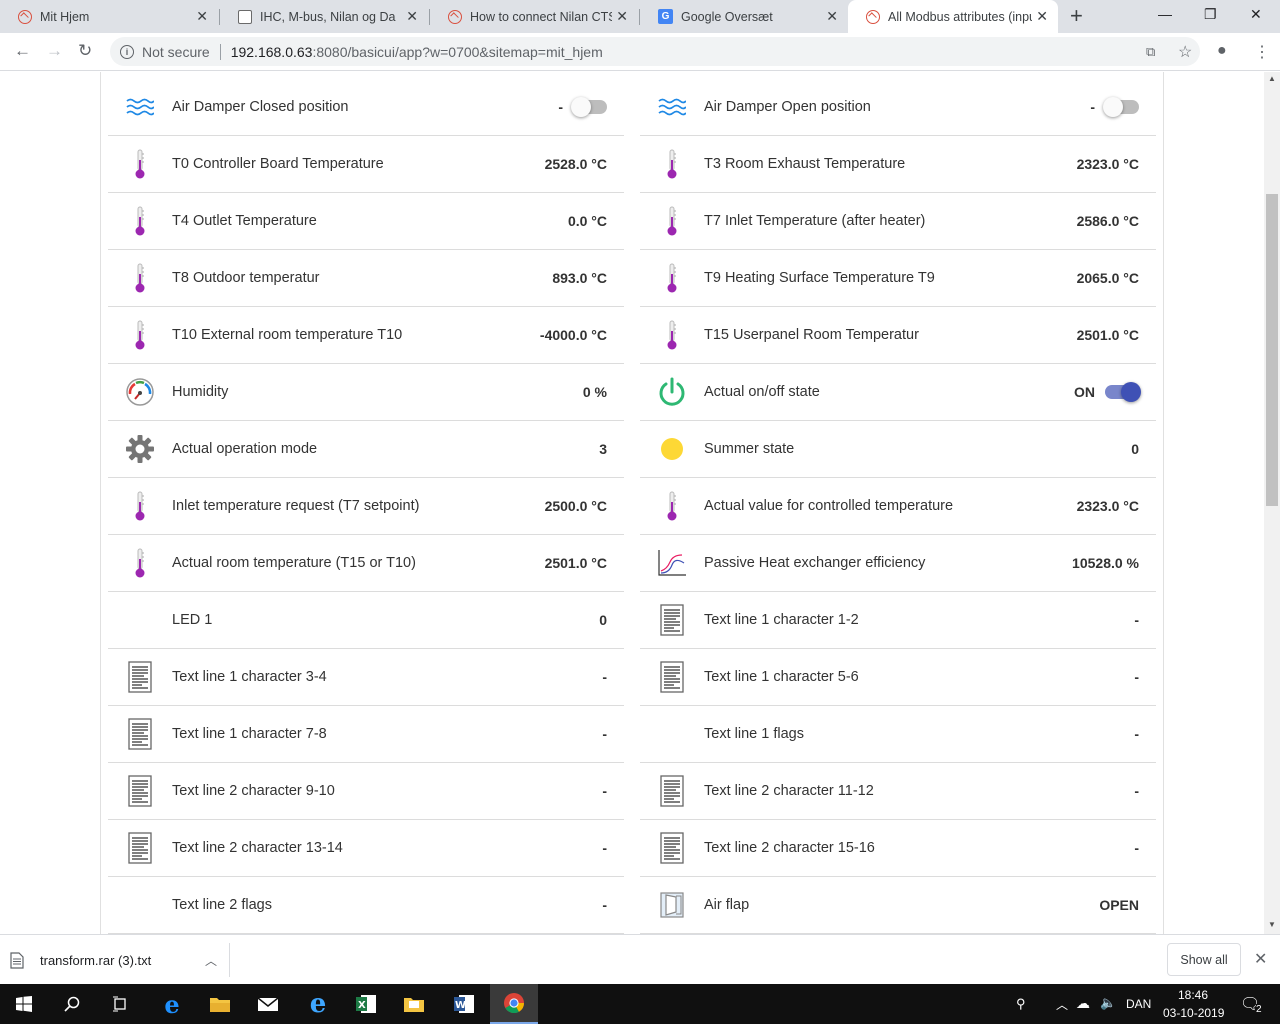  I want to click on vertical-scrollbar: ▲ ▼, so click(1272, 503).